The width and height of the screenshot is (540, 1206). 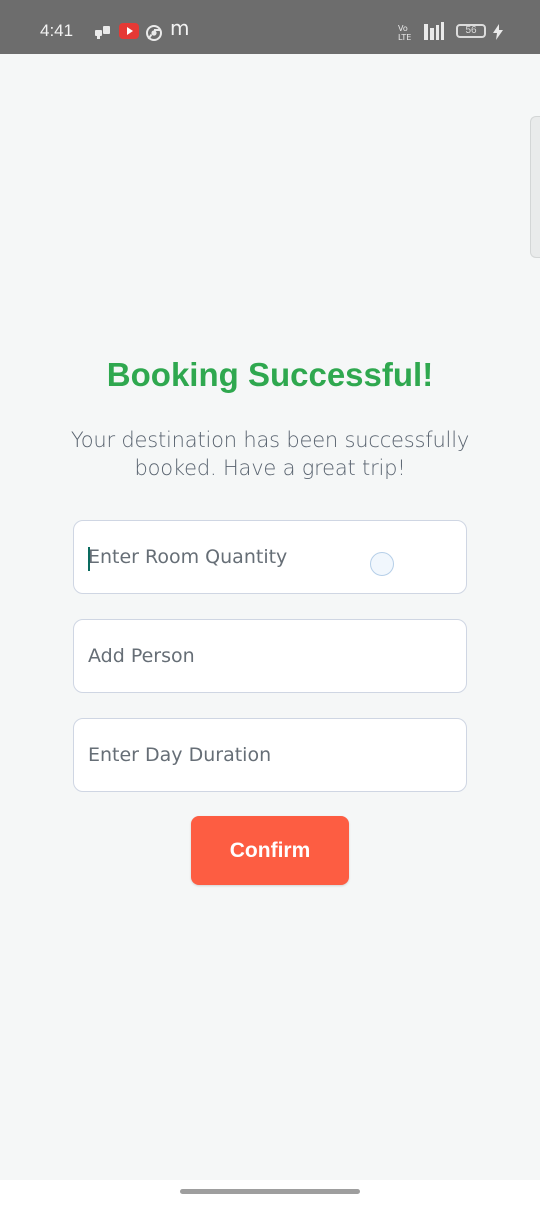 I want to click on signal-icon, so click(x=435, y=31).